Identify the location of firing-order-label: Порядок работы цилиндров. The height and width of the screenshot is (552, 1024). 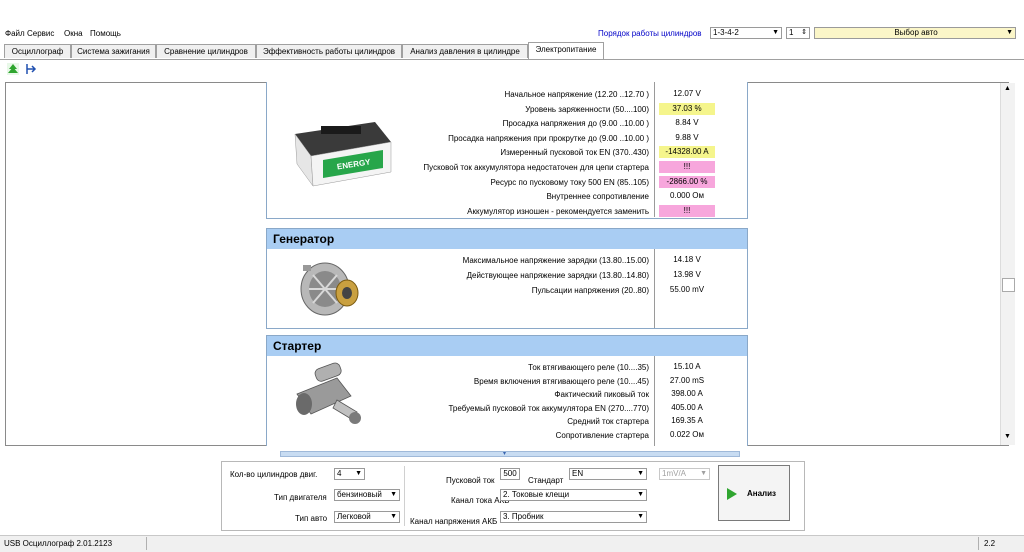
(650, 33).